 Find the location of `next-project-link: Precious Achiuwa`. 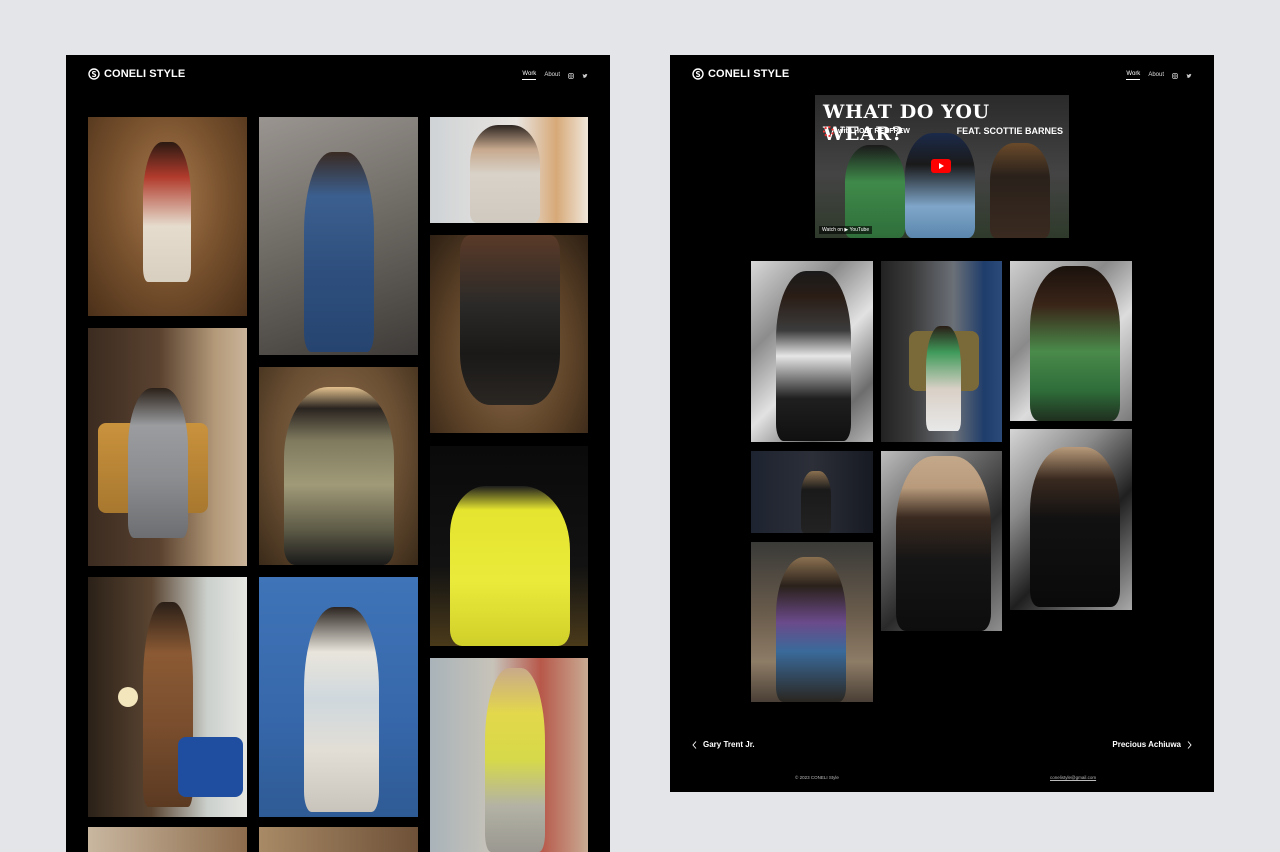

next-project-link: Precious Achiuwa is located at coordinates (1152, 744).